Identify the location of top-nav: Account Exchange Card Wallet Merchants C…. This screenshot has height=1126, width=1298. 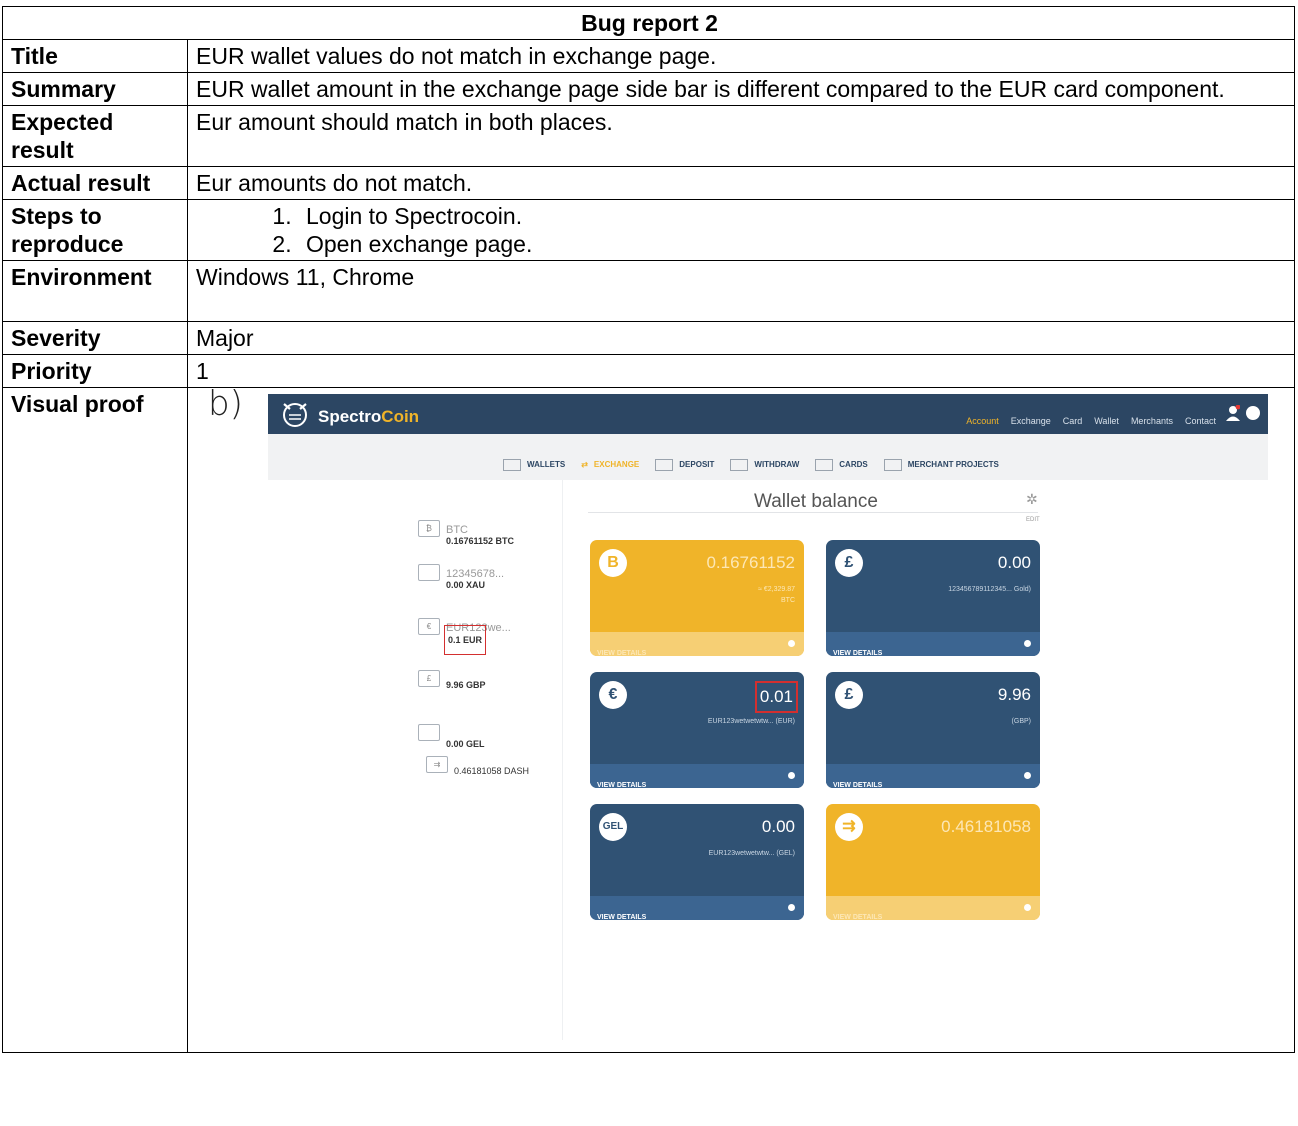
(1091, 421).